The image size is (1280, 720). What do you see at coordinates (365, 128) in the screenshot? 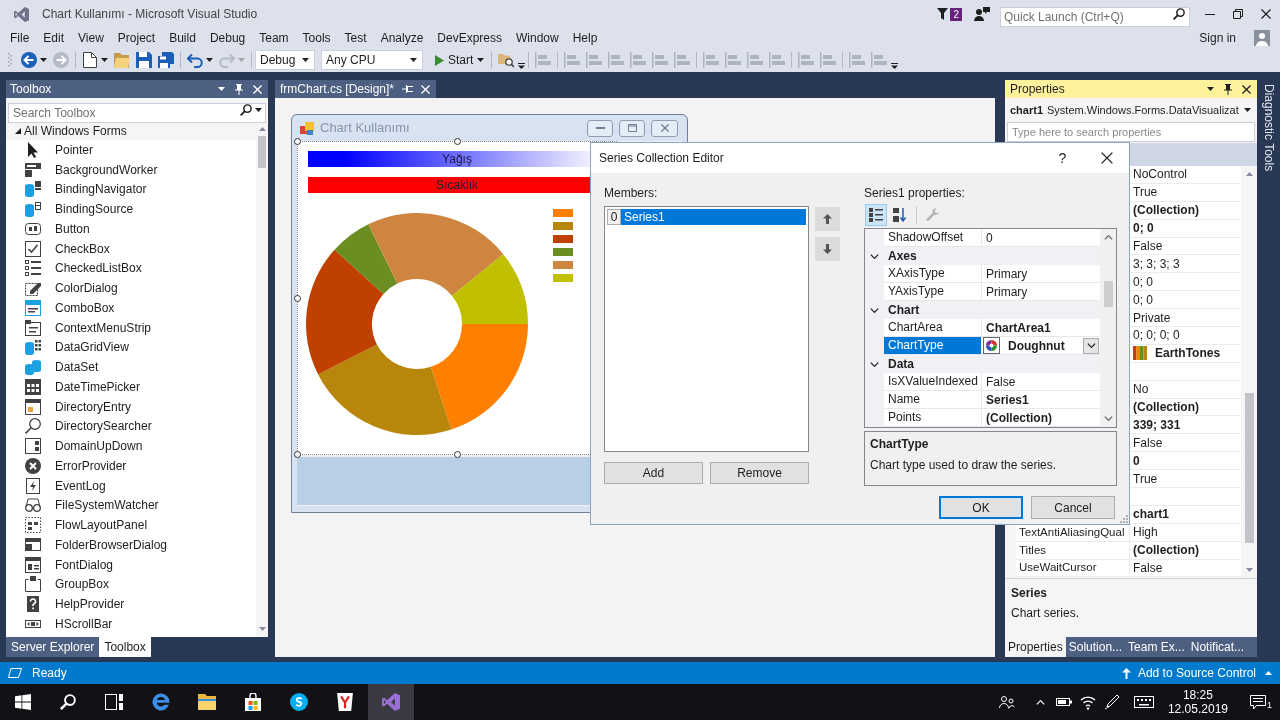
I see `form-title: Chart Kullanımı` at bounding box center [365, 128].